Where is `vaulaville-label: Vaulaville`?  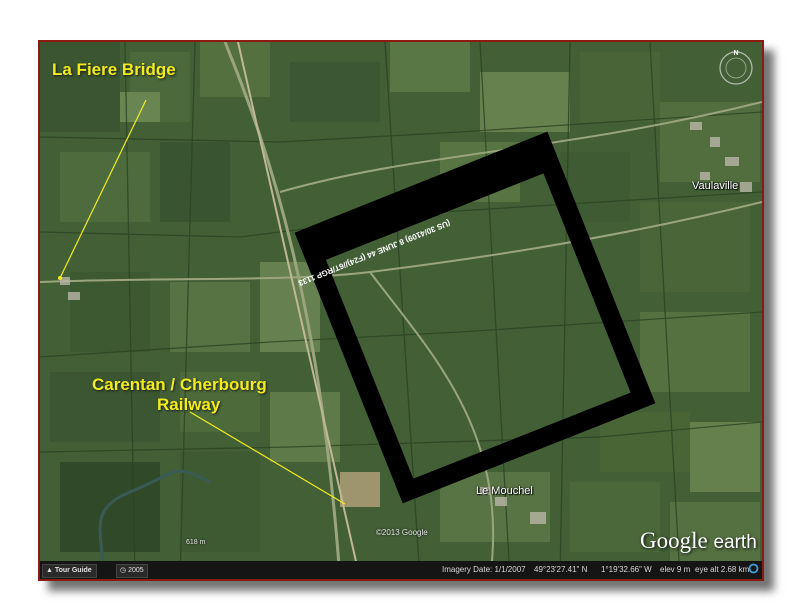
vaulaville-label: Vaulaville is located at coordinates (715, 186).